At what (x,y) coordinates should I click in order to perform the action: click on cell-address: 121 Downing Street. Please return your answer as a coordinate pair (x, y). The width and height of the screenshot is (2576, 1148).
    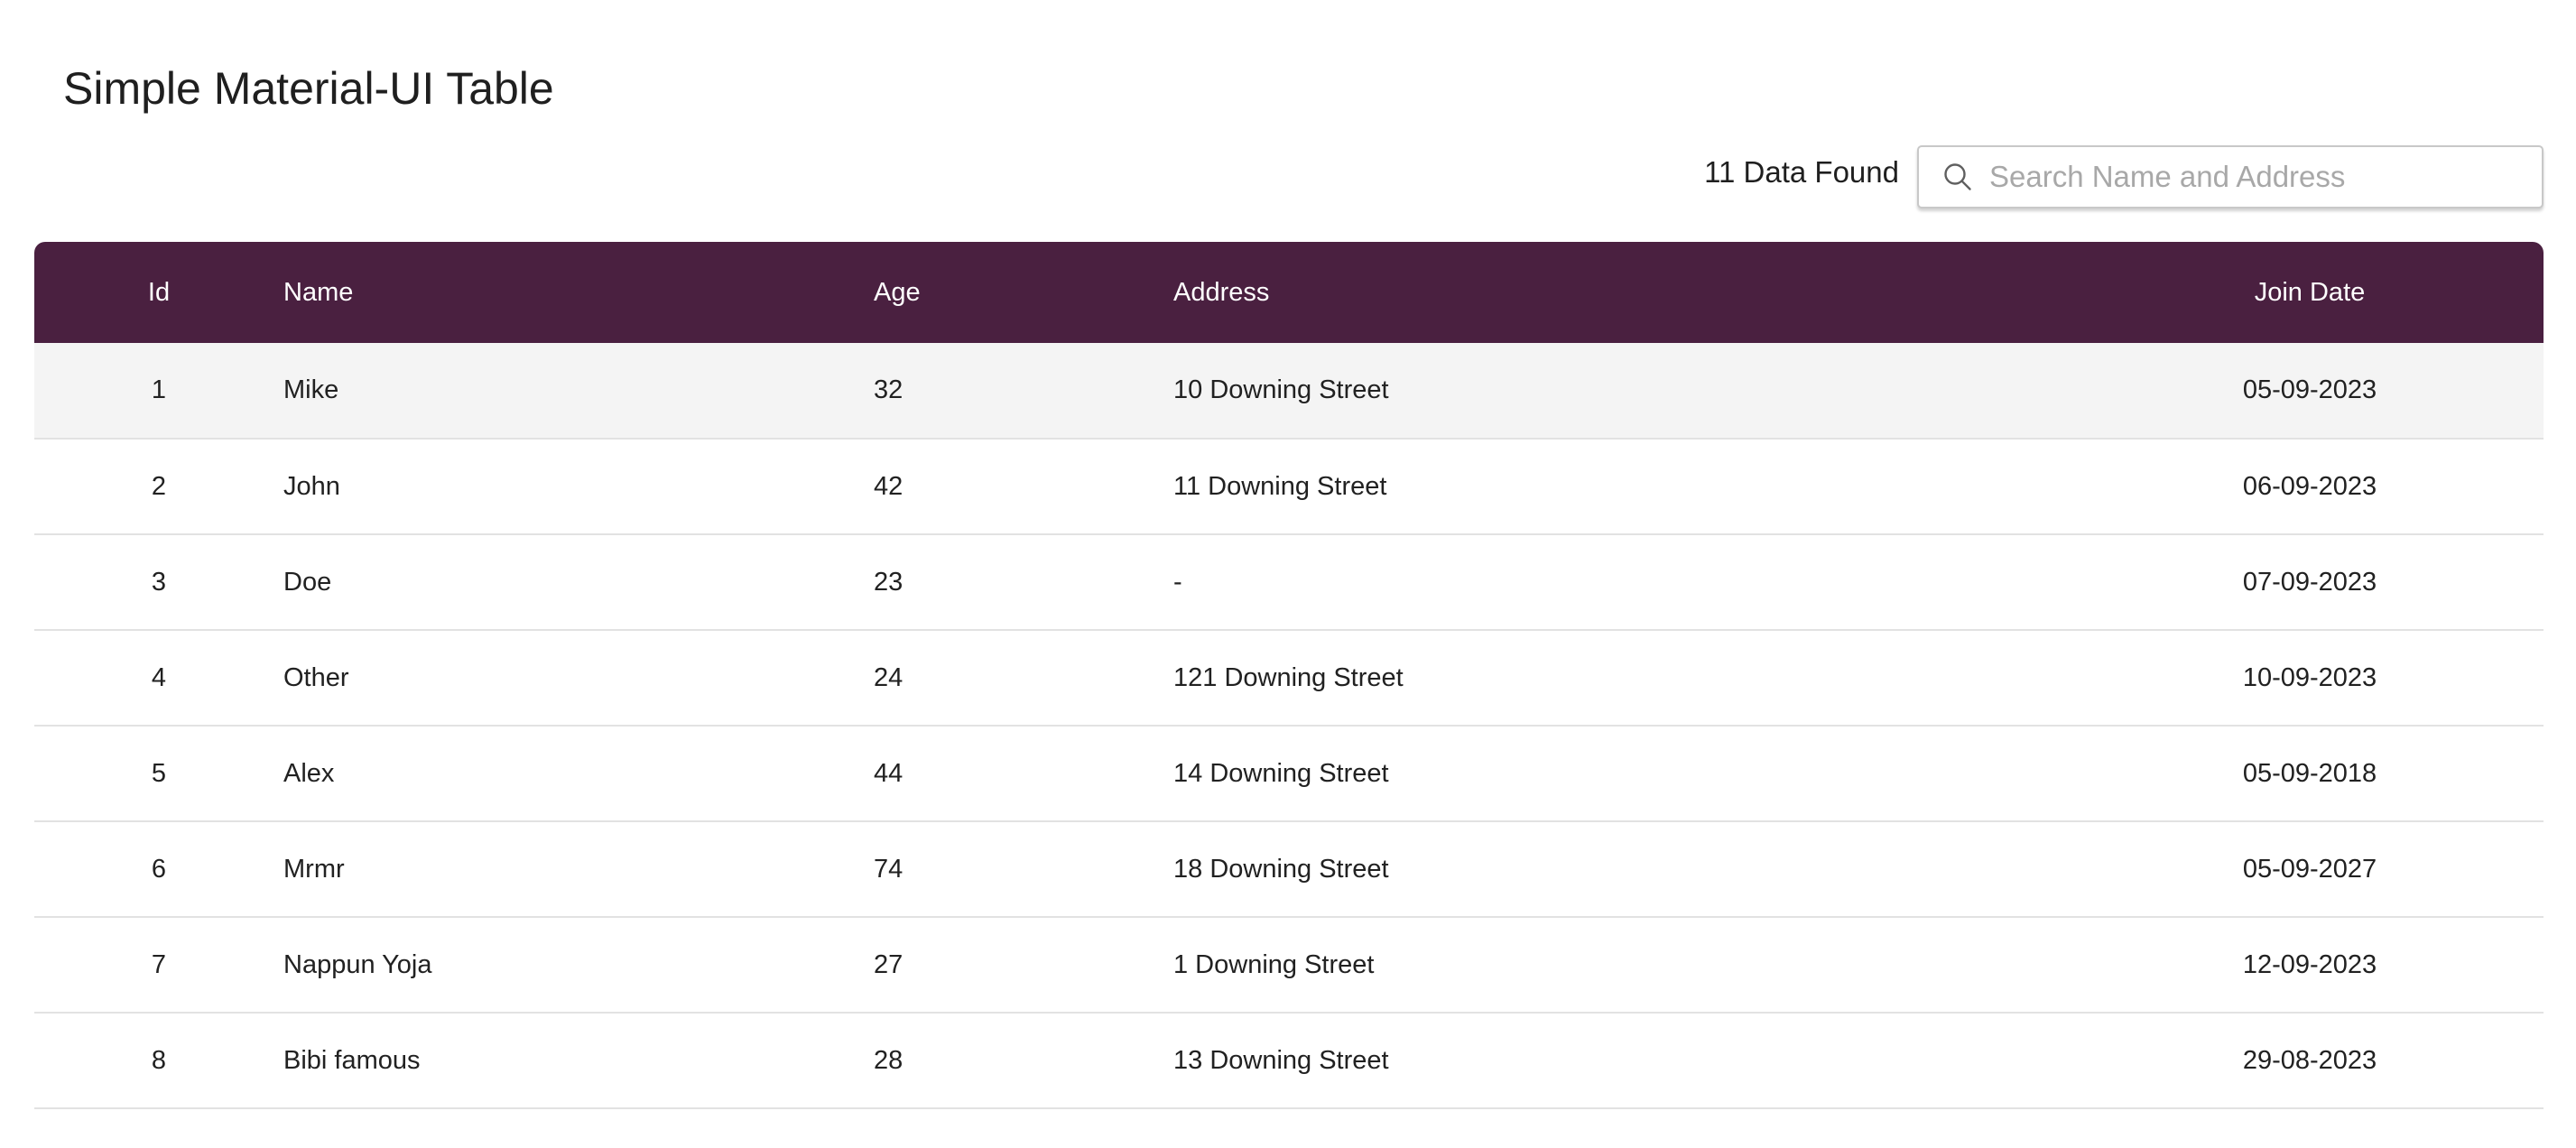
    Looking at the image, I should click on (1288, 677).